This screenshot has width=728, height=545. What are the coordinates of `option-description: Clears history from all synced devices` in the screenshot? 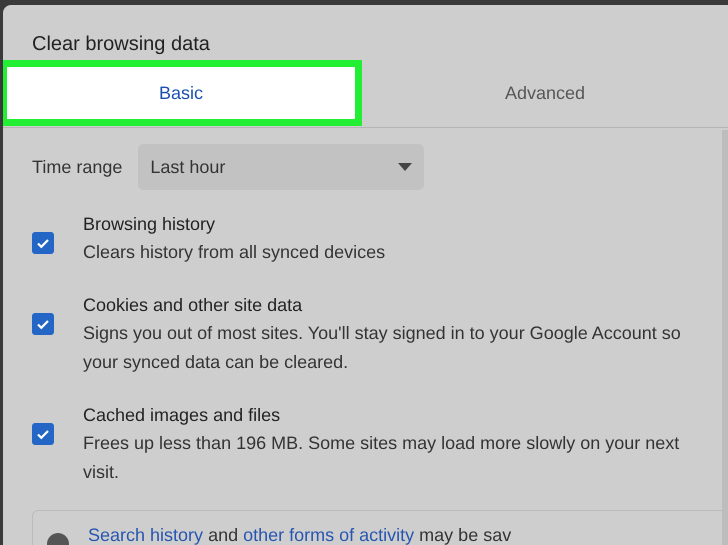 It's located at (234, 252).